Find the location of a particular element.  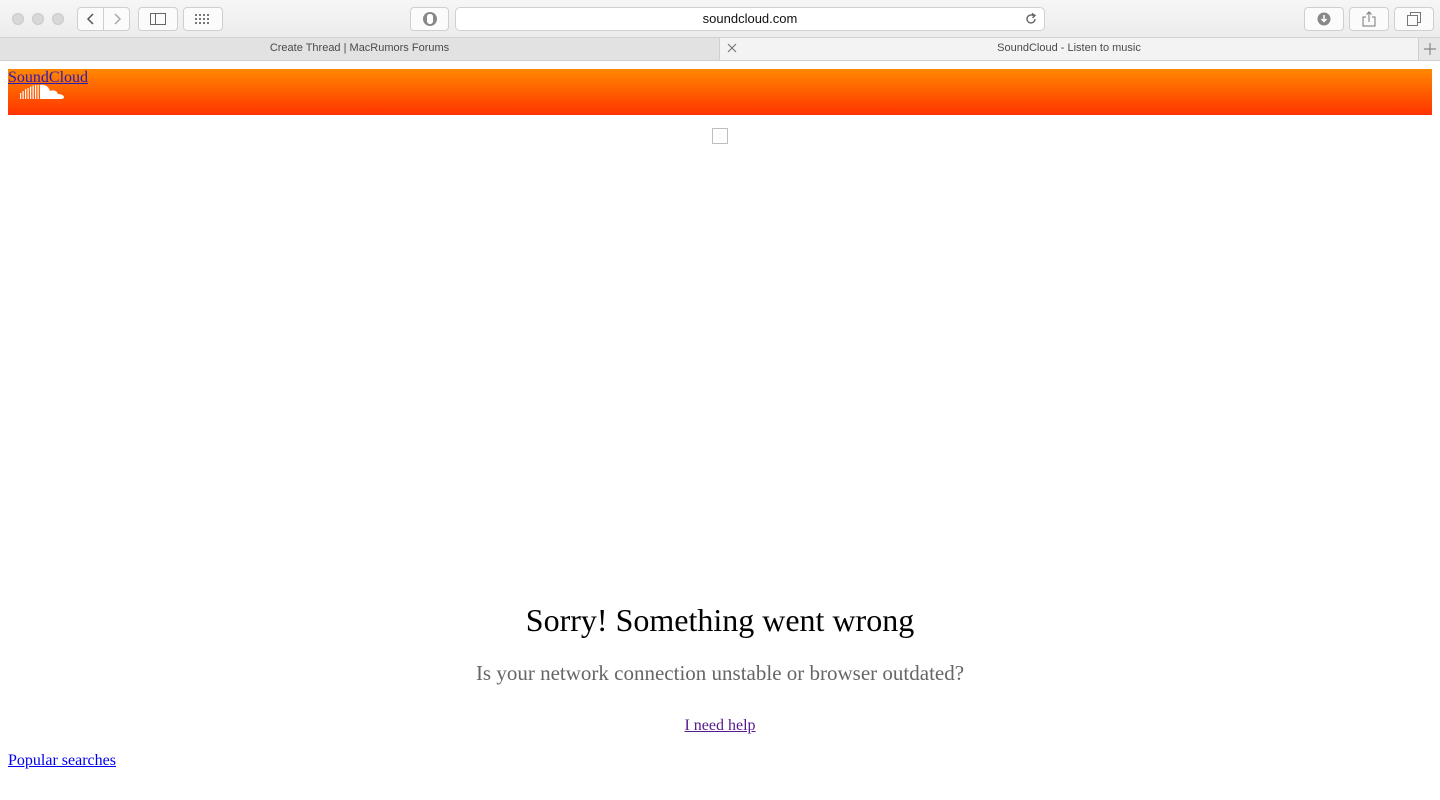

top-sites-button is located at coordinates (203, 19).